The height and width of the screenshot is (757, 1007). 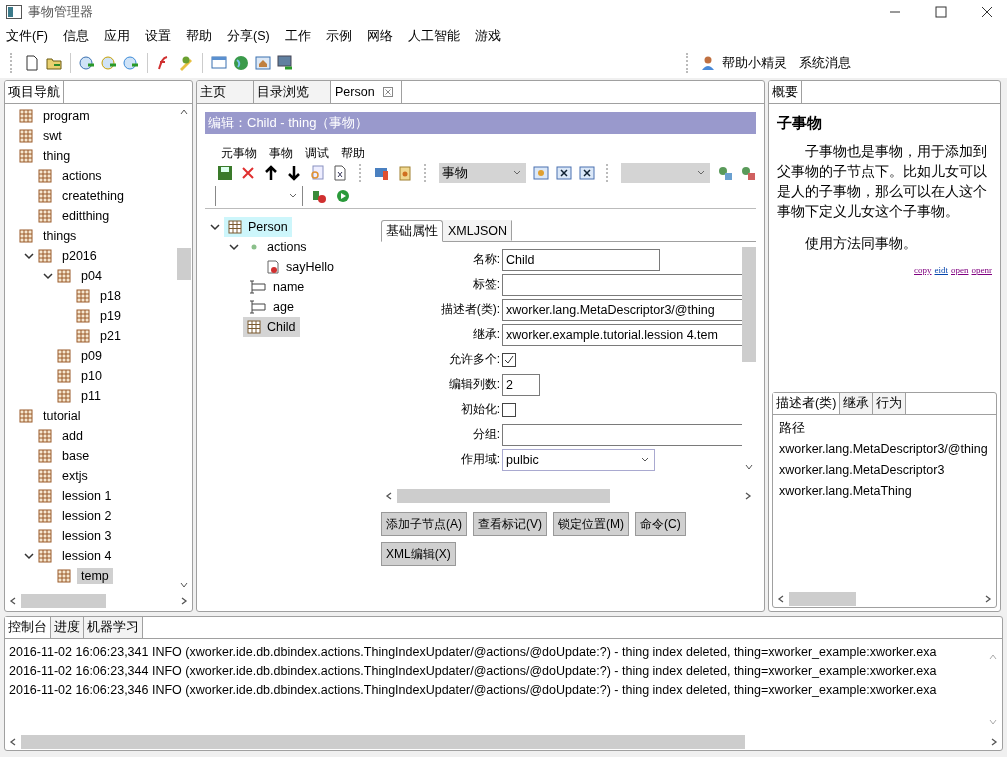 What do you see at coordinates (482, 173) in the screenshot?
I see `type-combo: 事物` at bounding box center [482, 173].